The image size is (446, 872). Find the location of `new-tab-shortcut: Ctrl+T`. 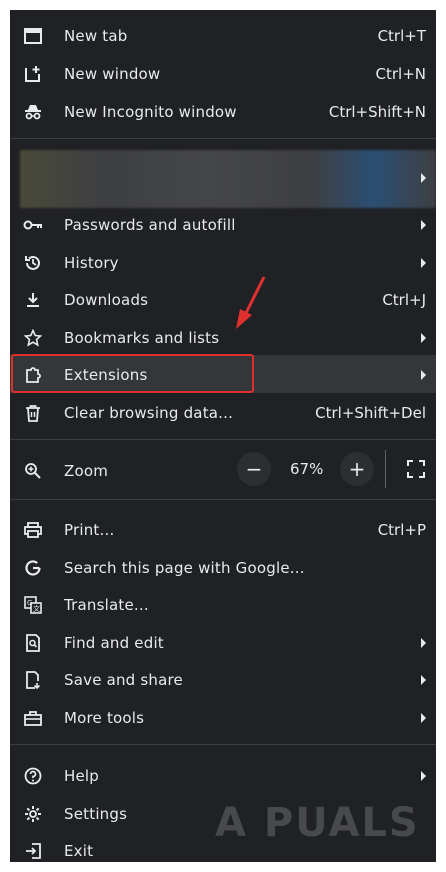

new-tab-shortcut: Ctrl+T is located at coordinates (401, 36).